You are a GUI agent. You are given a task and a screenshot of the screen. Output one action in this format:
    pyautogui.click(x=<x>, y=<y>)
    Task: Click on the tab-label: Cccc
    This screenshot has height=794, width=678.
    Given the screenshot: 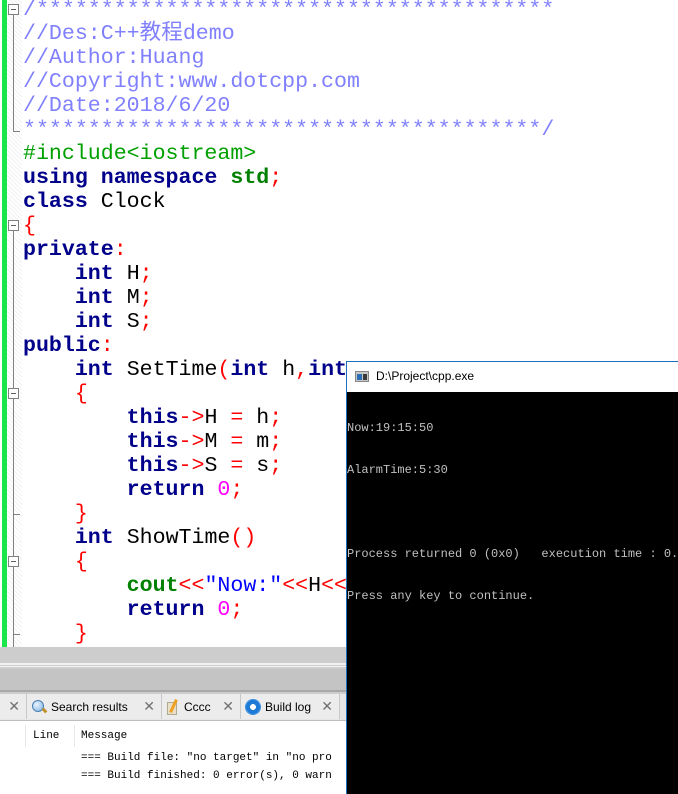 What is the action you would take?
    pyautogui.click(x=197, y=706)
    